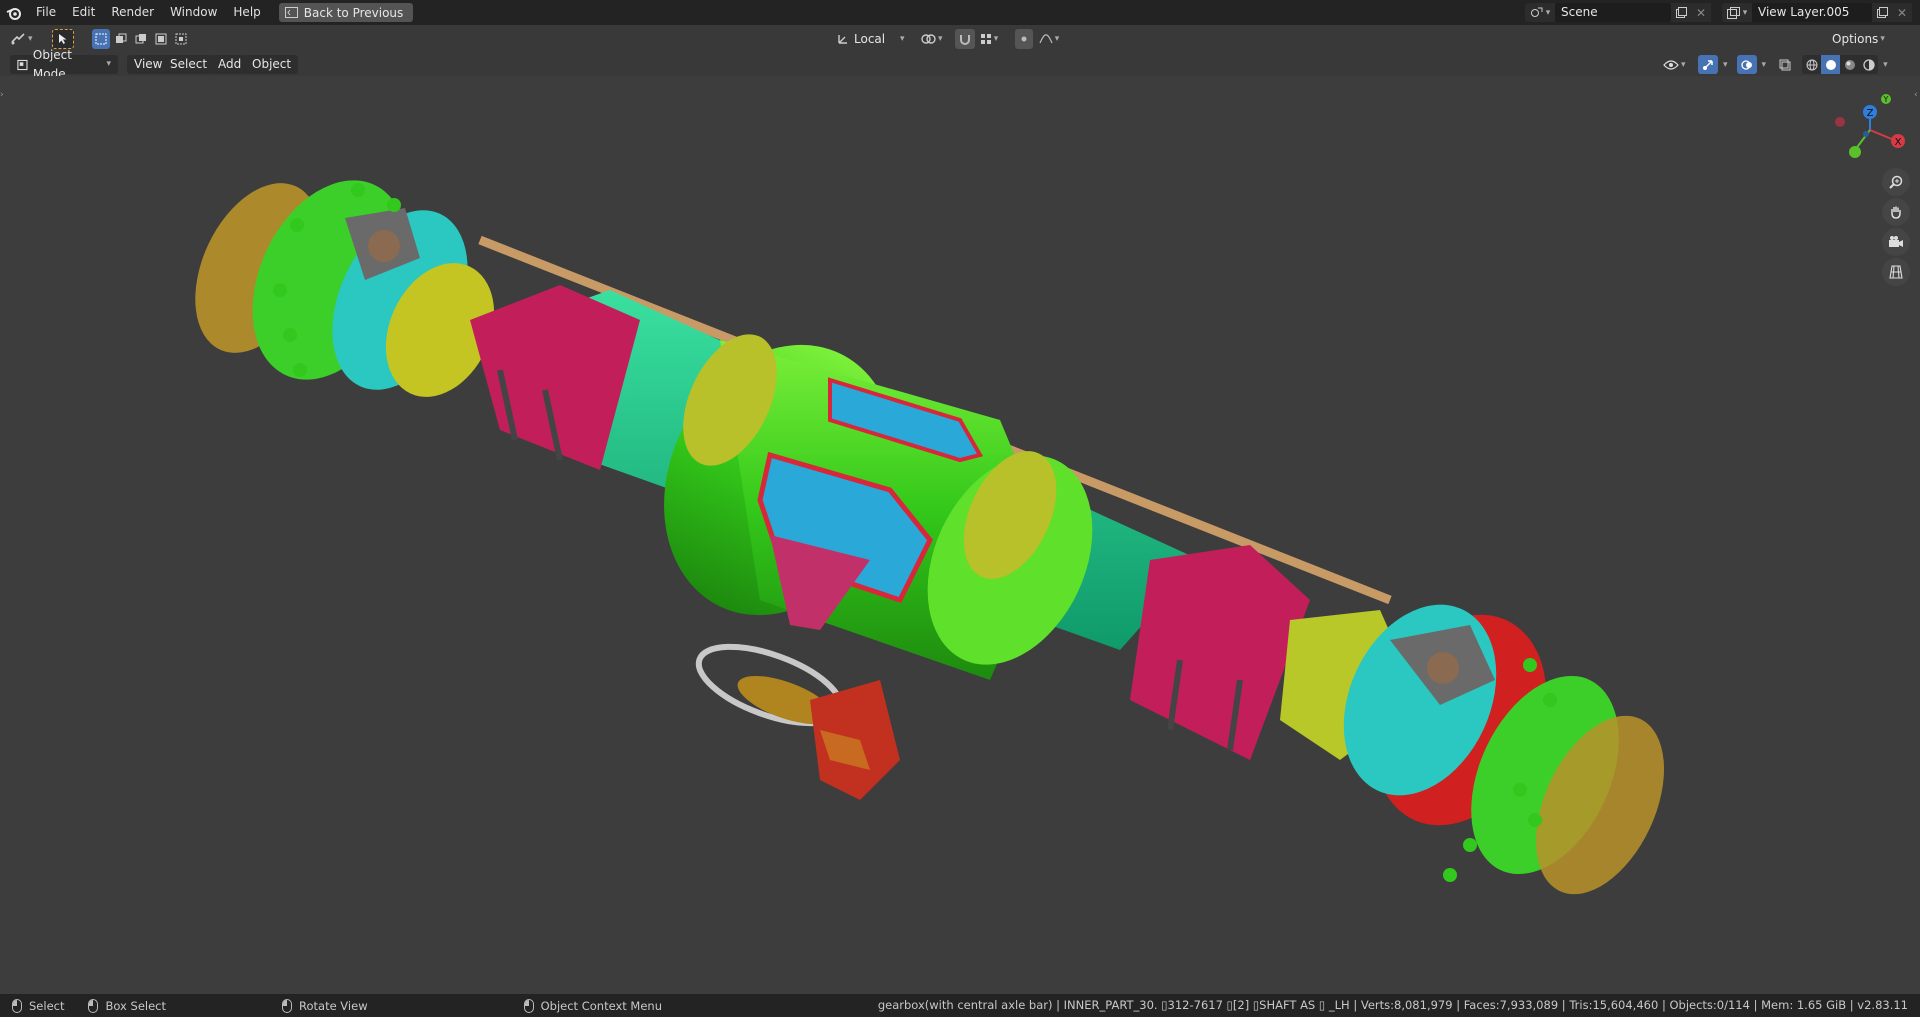  What do you see at coordinates (1764, 65) in the screenshot?
I see `overlays-dropdown-chevron-icon: ▾` at bounding box center [1764, 65].